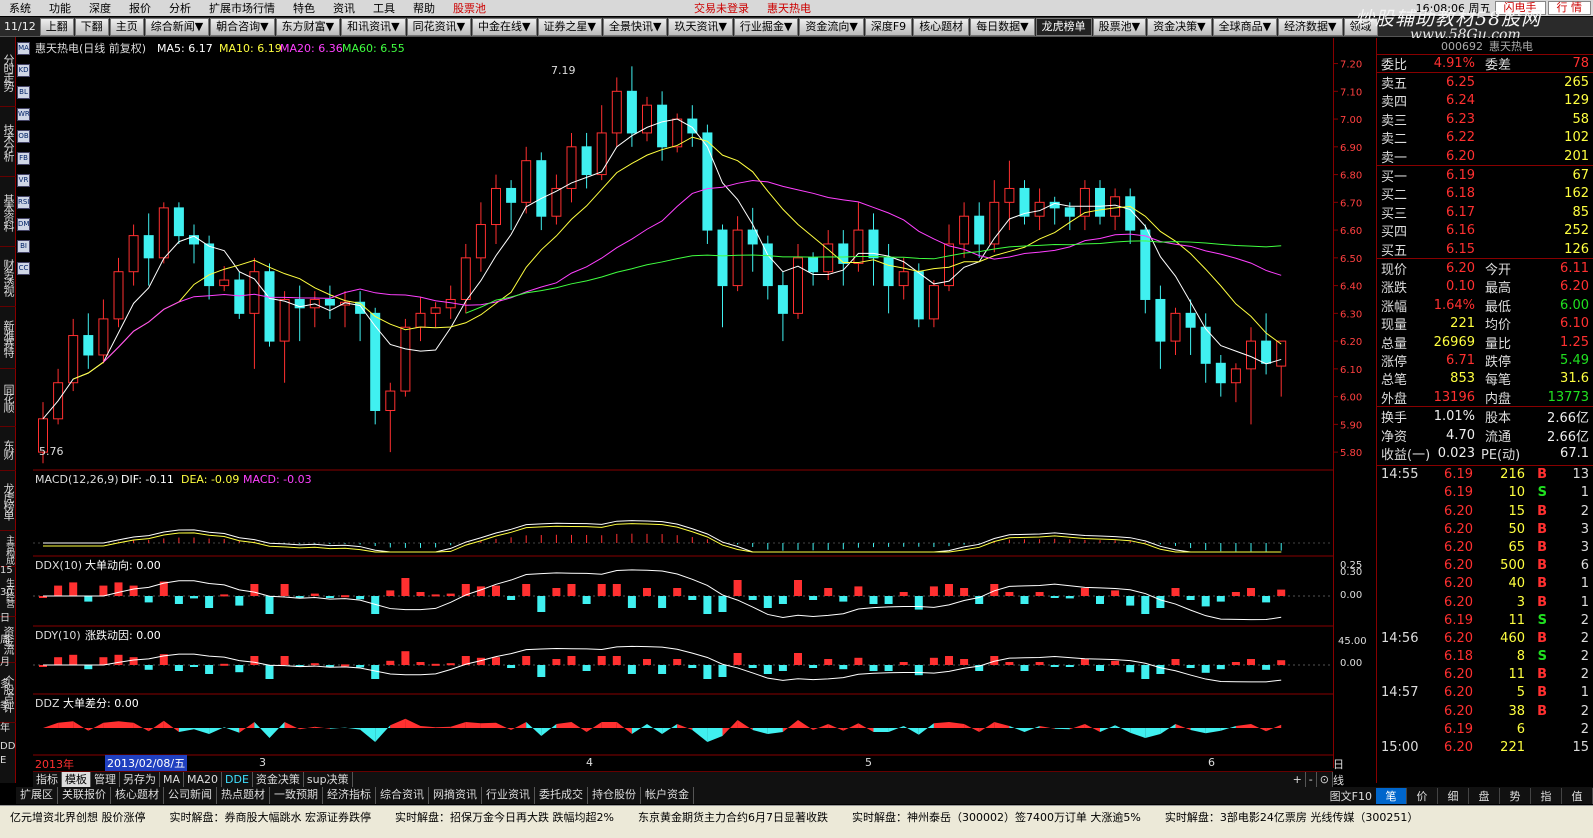 The width and height of the screenshot is (1593, 838). Describe the element at coordinates (328, 779) in the screenshot. I see `tab-sup-decision: sup决策` at that location.